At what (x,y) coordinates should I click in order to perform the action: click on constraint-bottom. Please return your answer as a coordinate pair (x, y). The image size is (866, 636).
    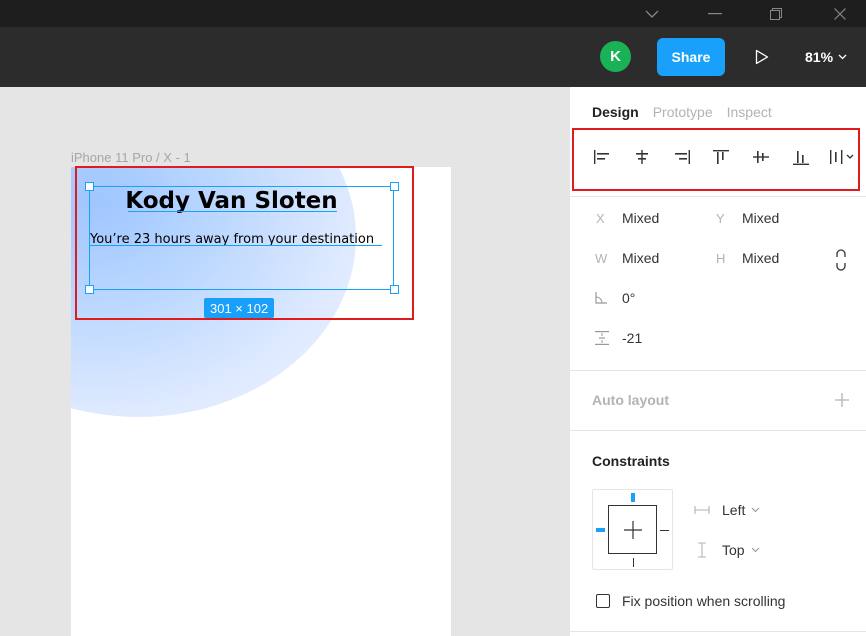
    Looking at the image, I should click on (633, 562).